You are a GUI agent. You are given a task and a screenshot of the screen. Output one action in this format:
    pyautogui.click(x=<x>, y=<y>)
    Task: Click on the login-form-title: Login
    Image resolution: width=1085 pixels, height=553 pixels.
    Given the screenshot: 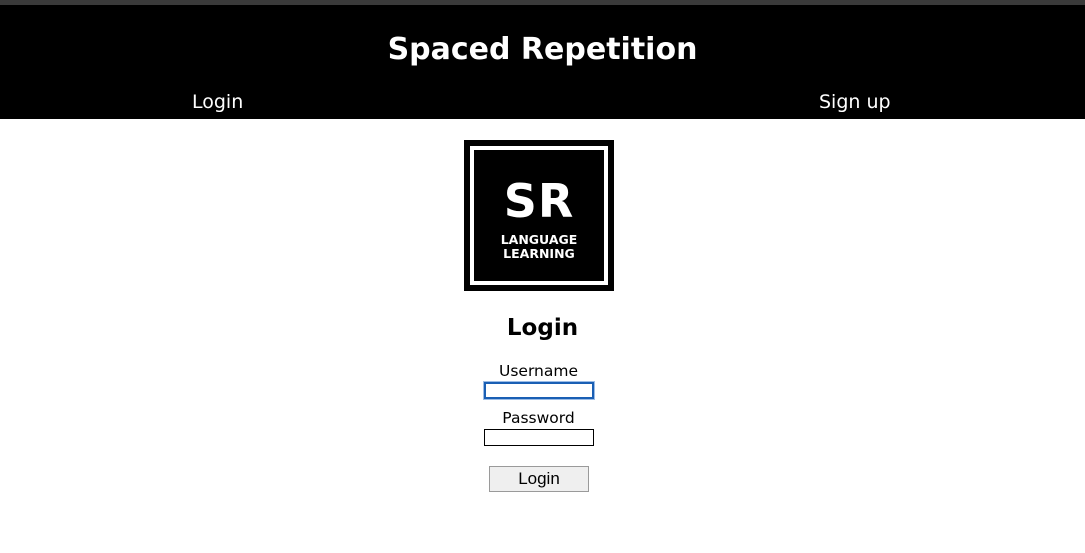 What is the action you would take?
    pyautogui.click(x=542, y=328)
    